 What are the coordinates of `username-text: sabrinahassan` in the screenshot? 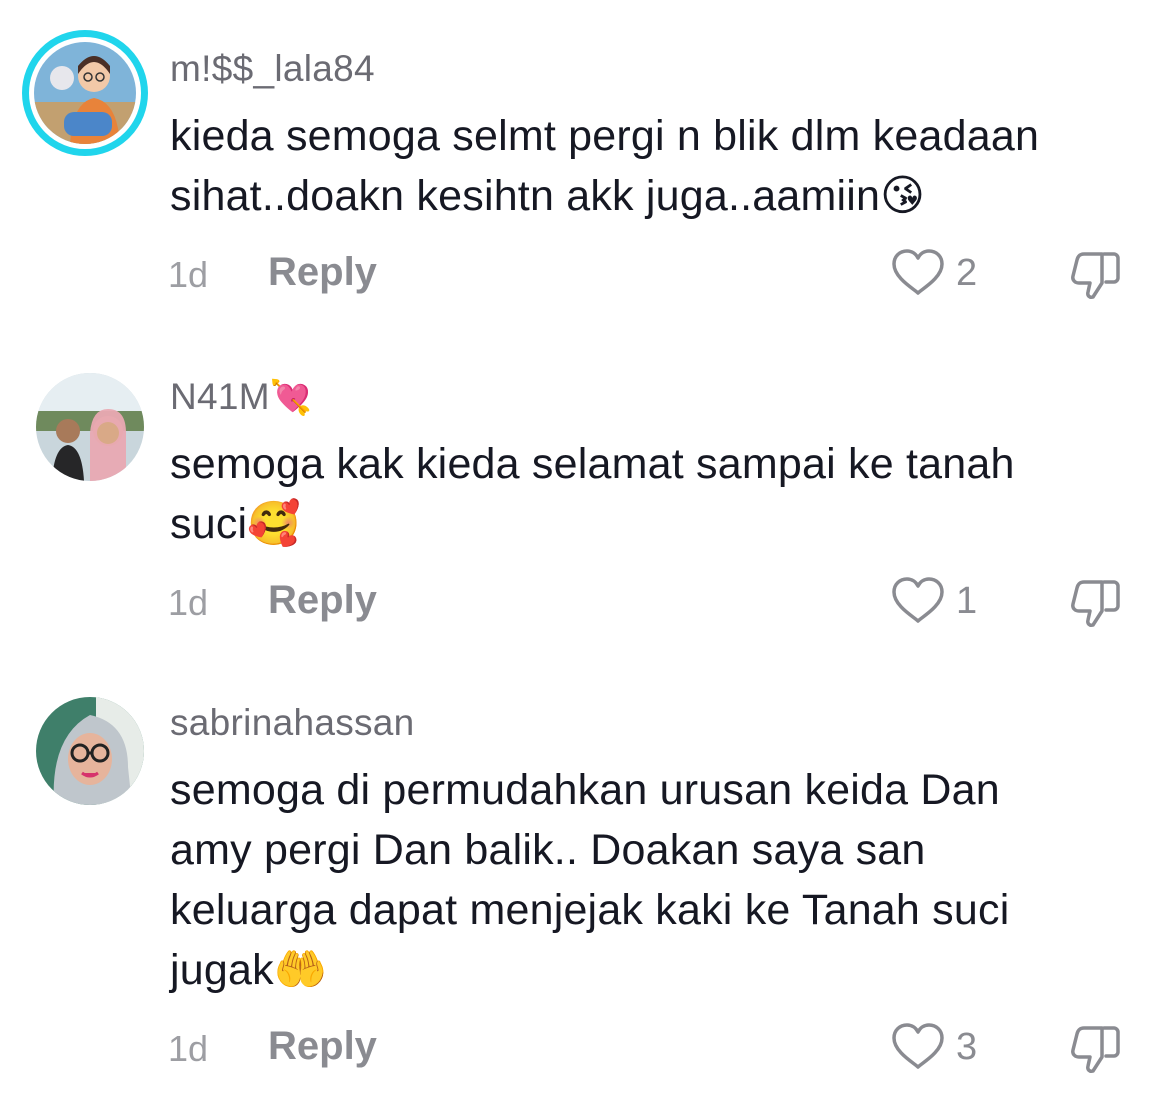 It's located at (292, 722).